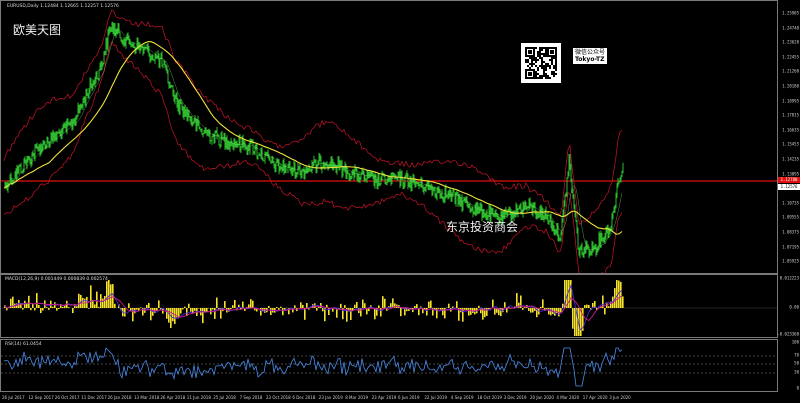 The width and height of the screenshot is (800, 403). What do you see at coordinates (790, 174) in the screenshot?
I see `price-axis-tick: 1.13095` at bounding box center [790, 174].